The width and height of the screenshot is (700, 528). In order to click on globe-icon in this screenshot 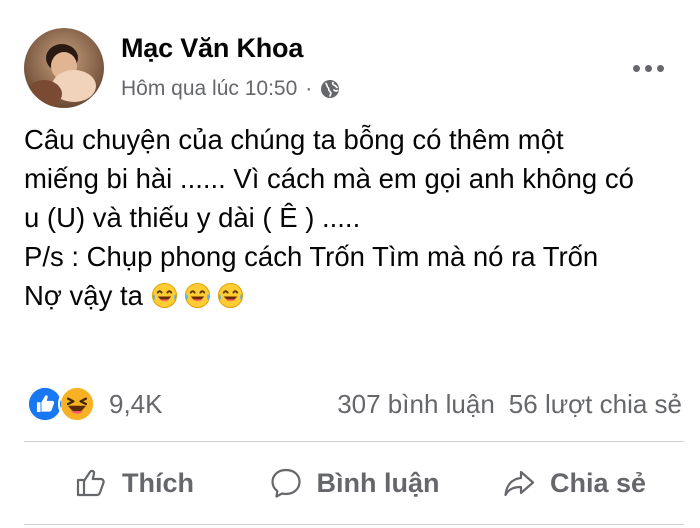, I will do `click(330, 89)`.